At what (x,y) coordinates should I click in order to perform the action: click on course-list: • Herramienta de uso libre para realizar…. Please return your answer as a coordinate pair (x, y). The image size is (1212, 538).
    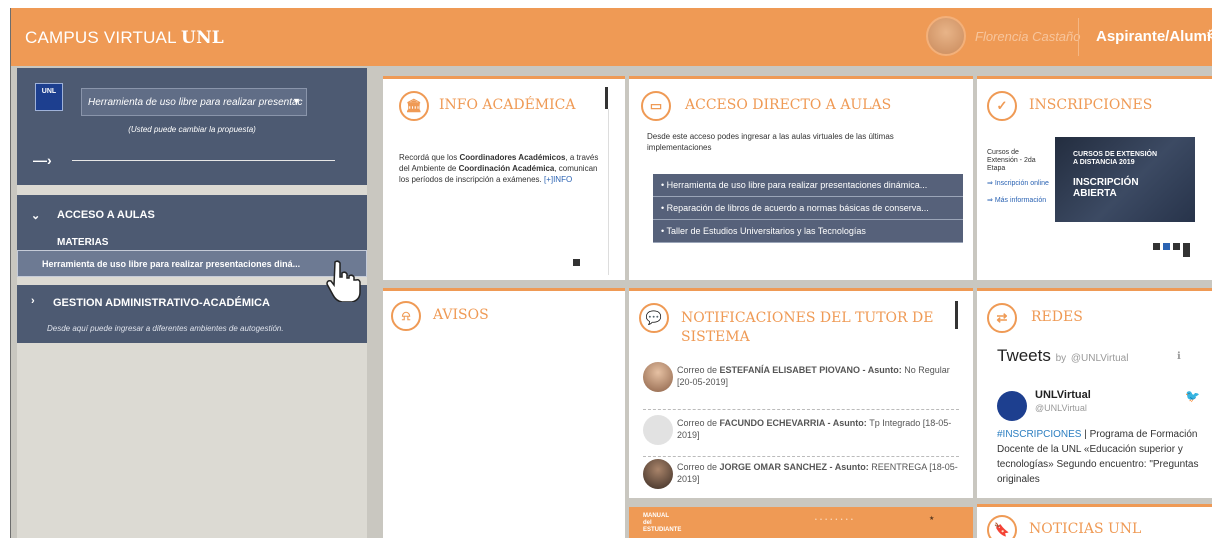
    Looking at the image, I should click on (808, 208).